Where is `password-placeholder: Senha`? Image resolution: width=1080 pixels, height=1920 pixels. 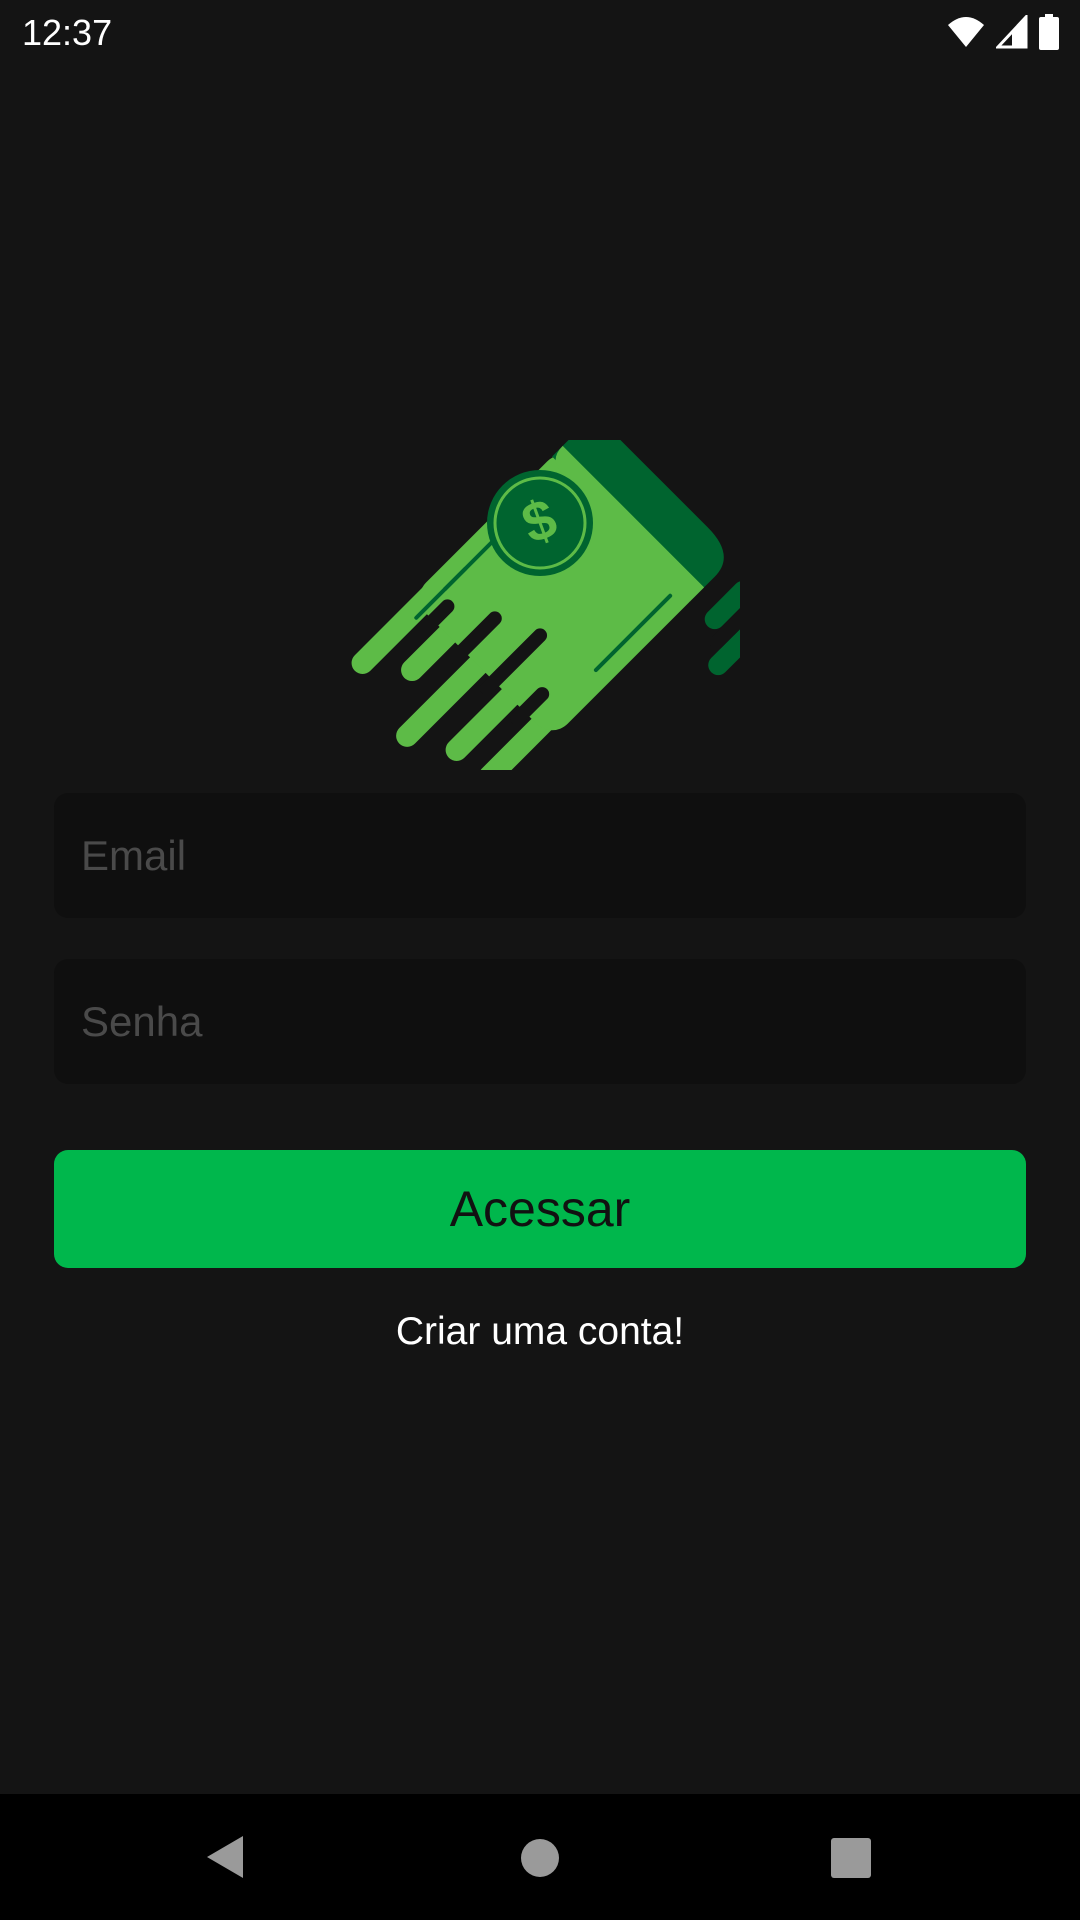 password-placeholder: Senha is located at coordinates (142, 1021).